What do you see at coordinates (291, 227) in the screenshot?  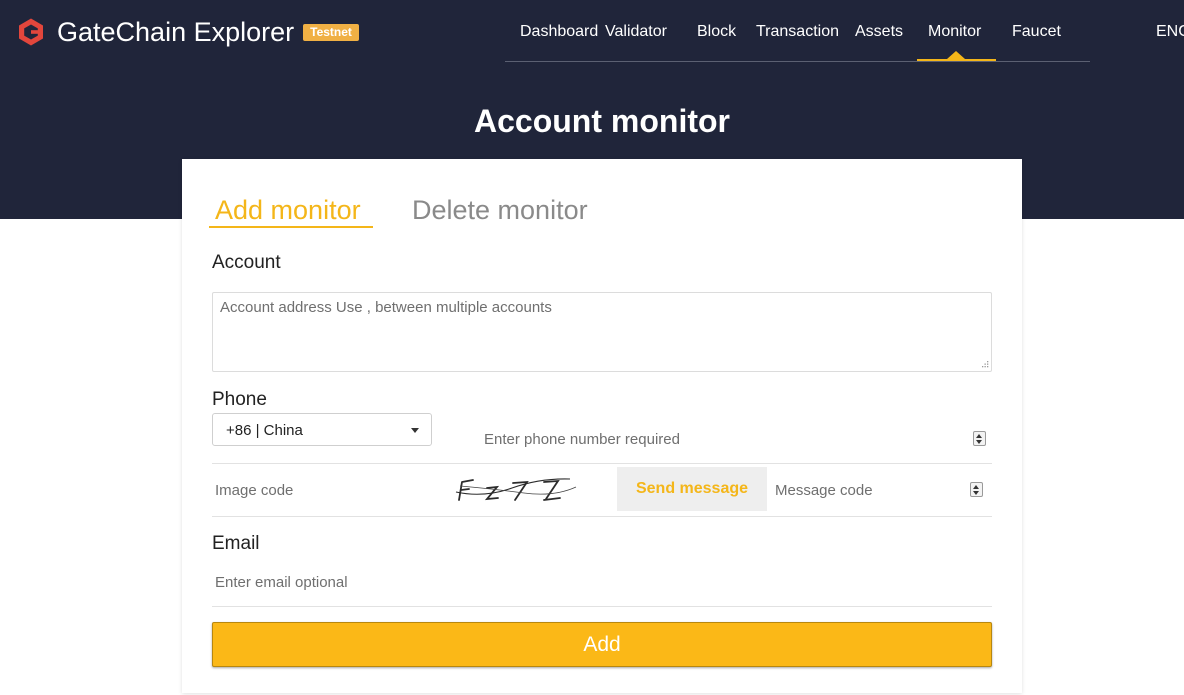 I see `active-tab-underline` at bounding box center [291, 227].